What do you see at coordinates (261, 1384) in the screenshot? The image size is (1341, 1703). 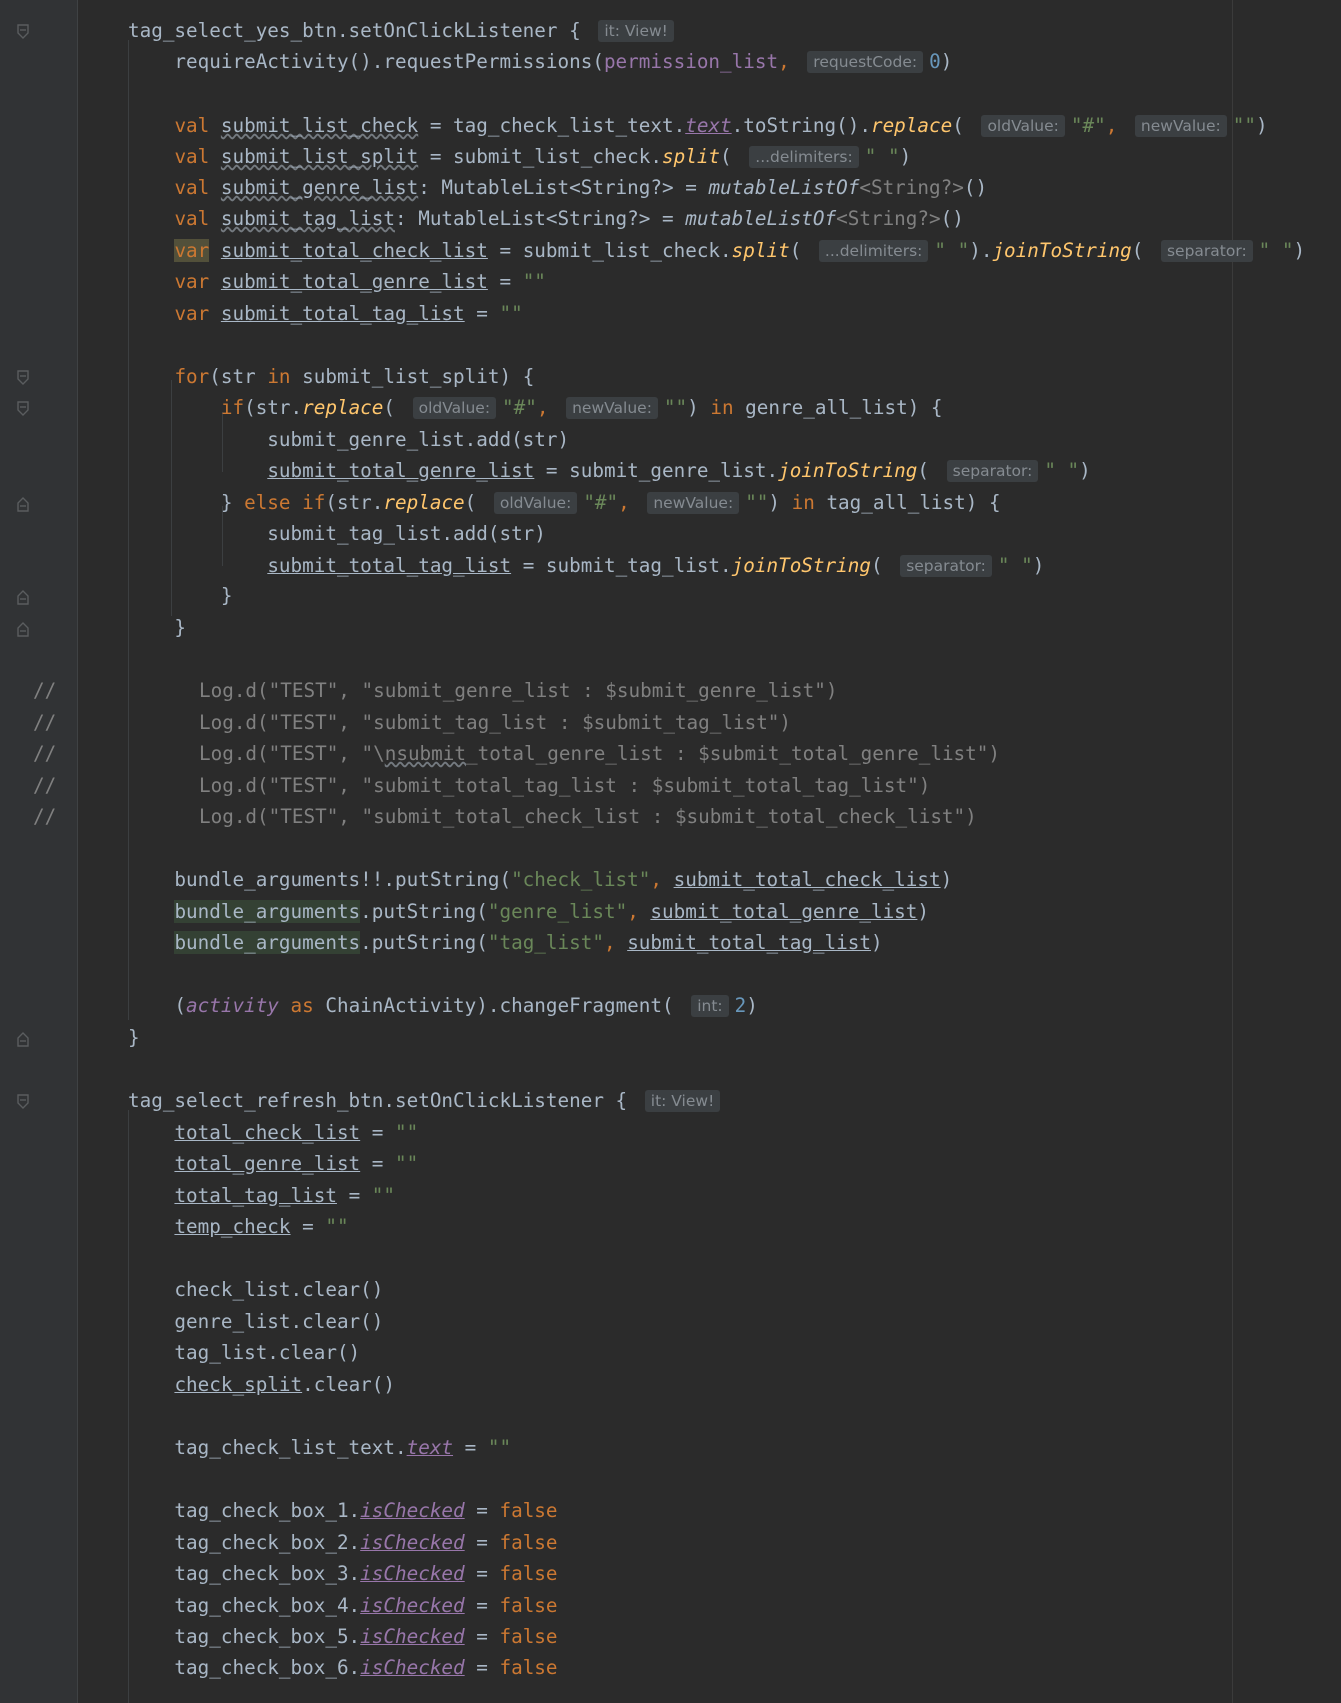 I see `code-line: check_split.clear()` at bounding box center [261, 1384].